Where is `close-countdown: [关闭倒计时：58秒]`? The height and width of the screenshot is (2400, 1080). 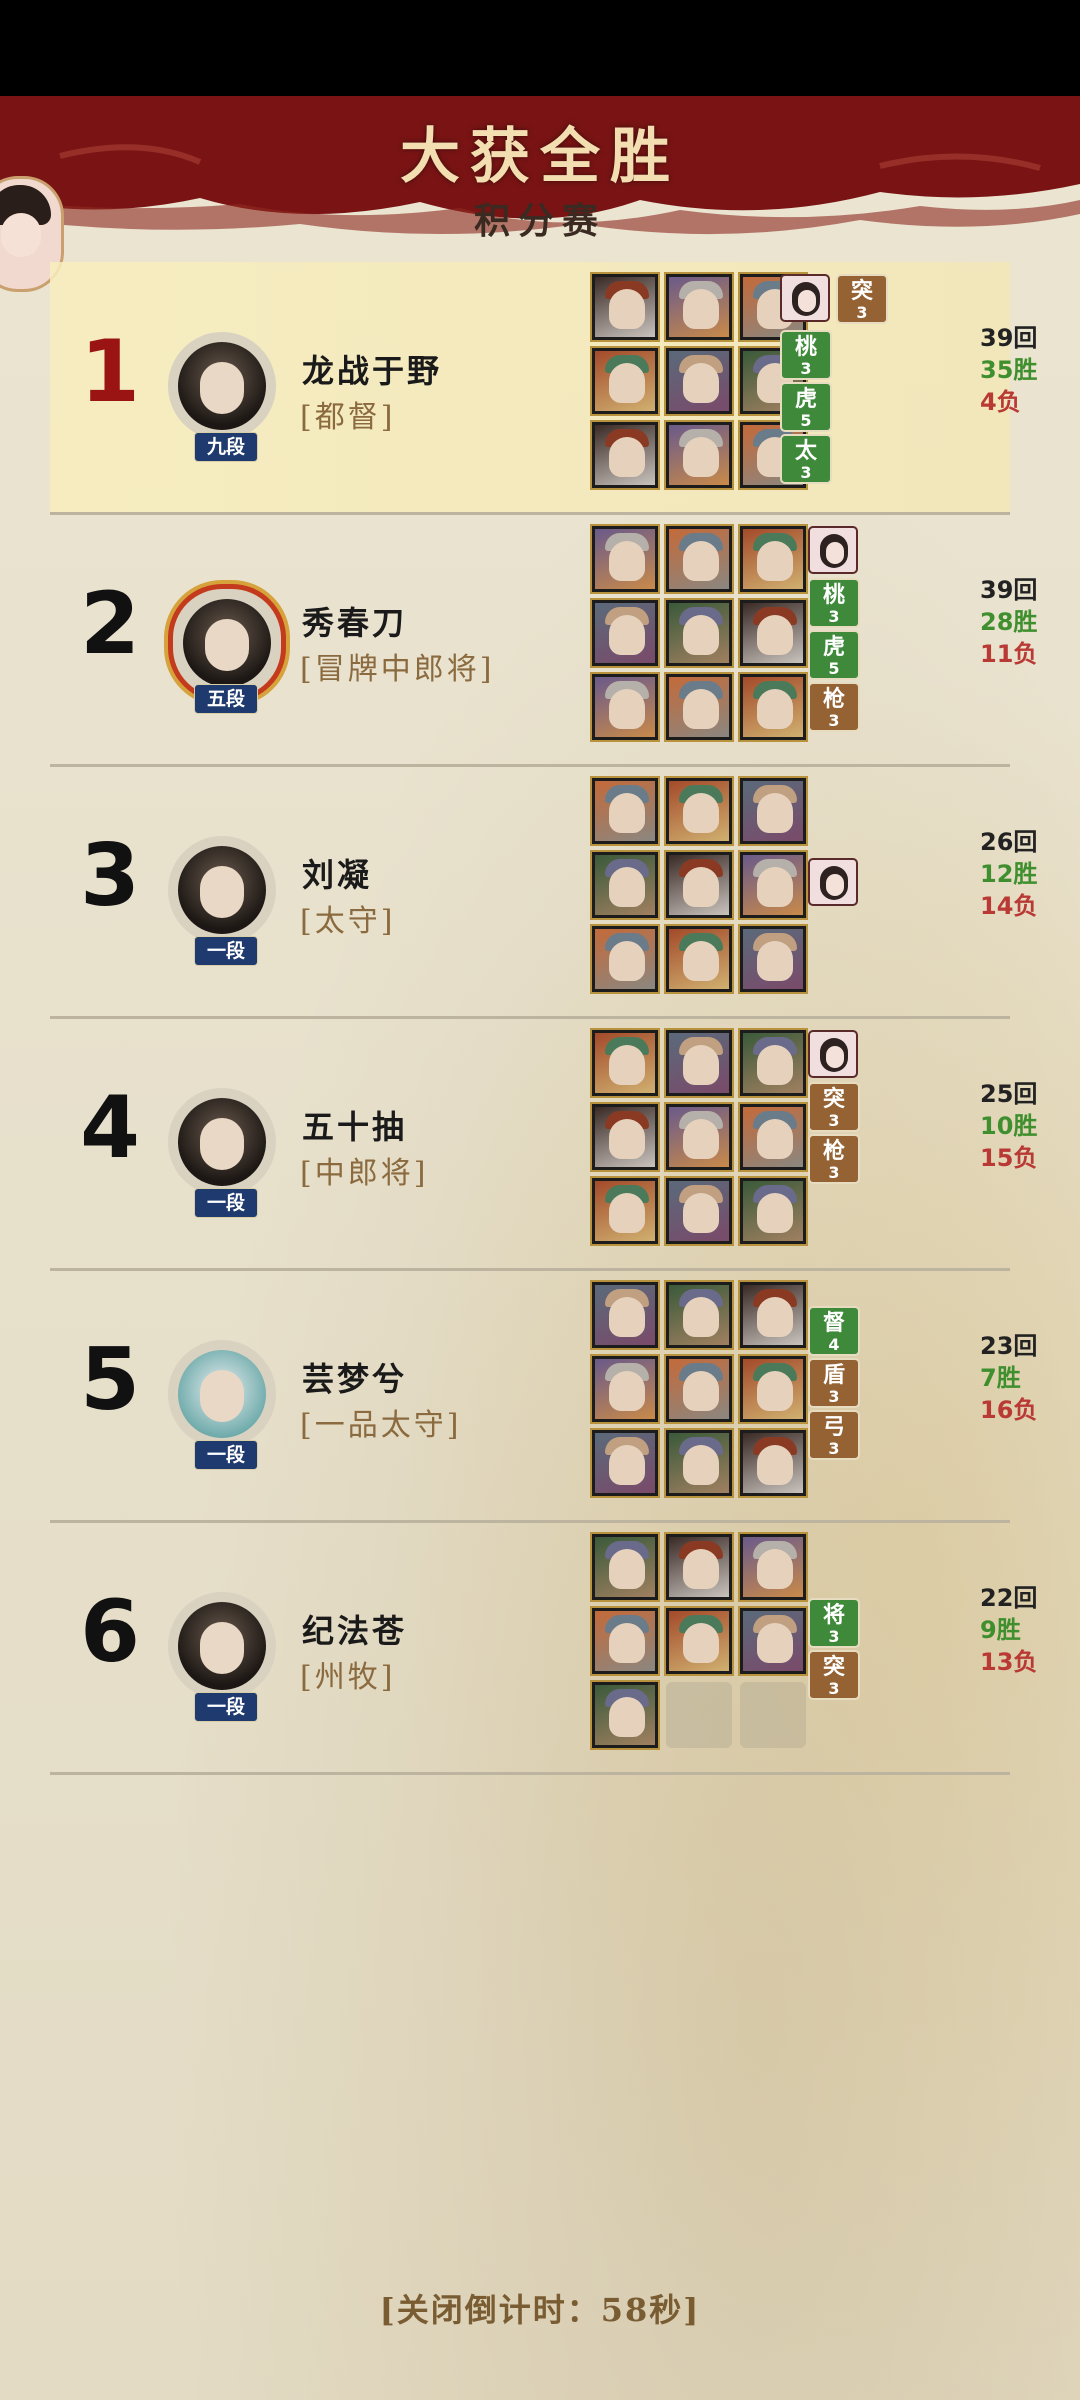
close-countdown: [关闭倒计时：58秒] is located at coordinates (540, 2310).